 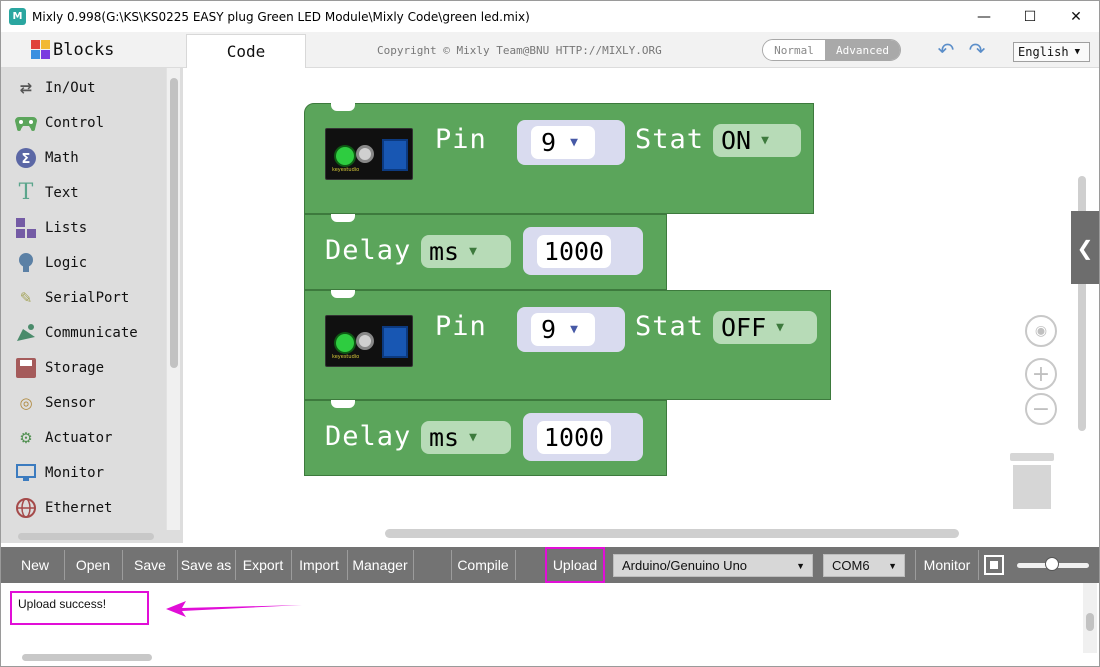 I want to click on save-as-button: Save as, so click(x=206, y=565).